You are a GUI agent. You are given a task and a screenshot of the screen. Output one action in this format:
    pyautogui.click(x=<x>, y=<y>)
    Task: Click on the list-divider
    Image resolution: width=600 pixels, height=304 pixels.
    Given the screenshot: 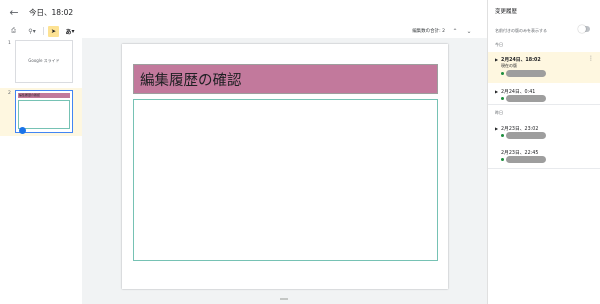 What is the action you would take?
    pyautogui.click(x=544, y=168)
    